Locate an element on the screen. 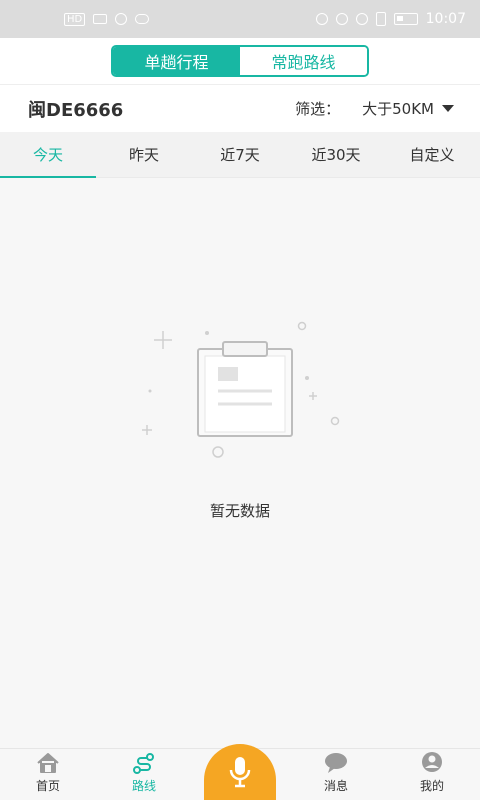  route-icon is located at coordinates (143, 763).